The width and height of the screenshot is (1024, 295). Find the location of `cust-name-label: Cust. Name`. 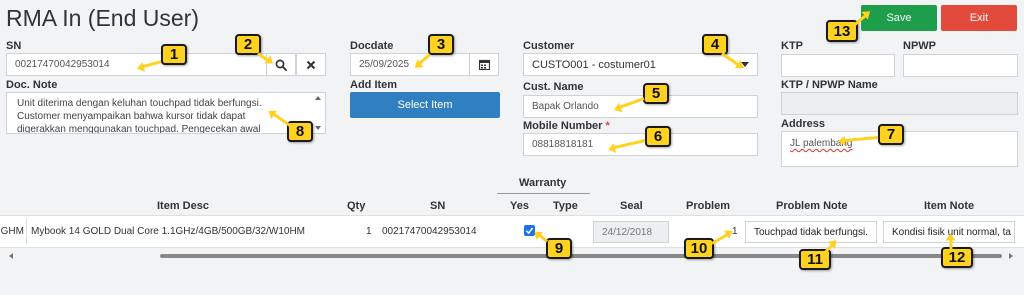

cust-name-label: Cust. Name is located at coordinates (553, 87).